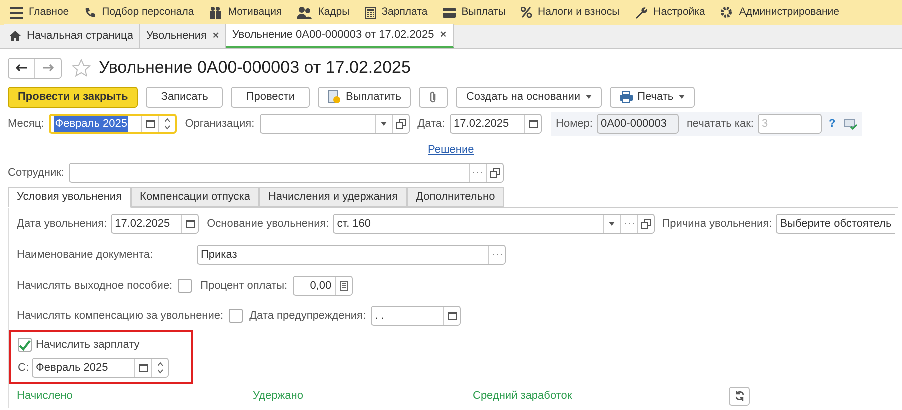 This screenshot has width=902, height=410. What do you see at coordinates (49, 12) in the screenshot?
I see `menu-item: Главное` at bounding box center [49, 12].